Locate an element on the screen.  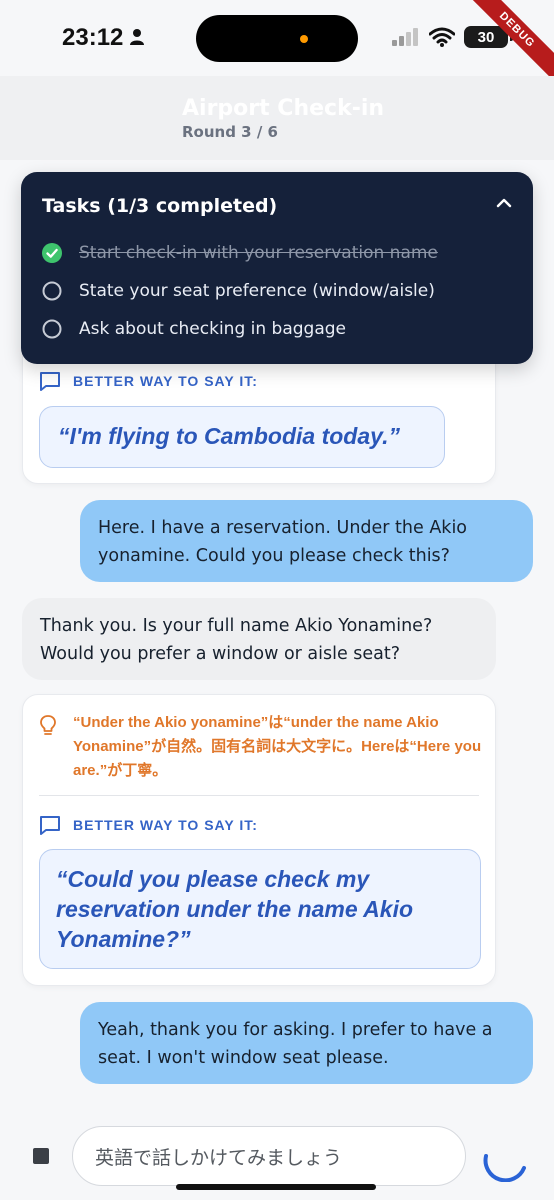
message-input: 英語で話しかけてみましょう is located at coordinates (269, 1156).